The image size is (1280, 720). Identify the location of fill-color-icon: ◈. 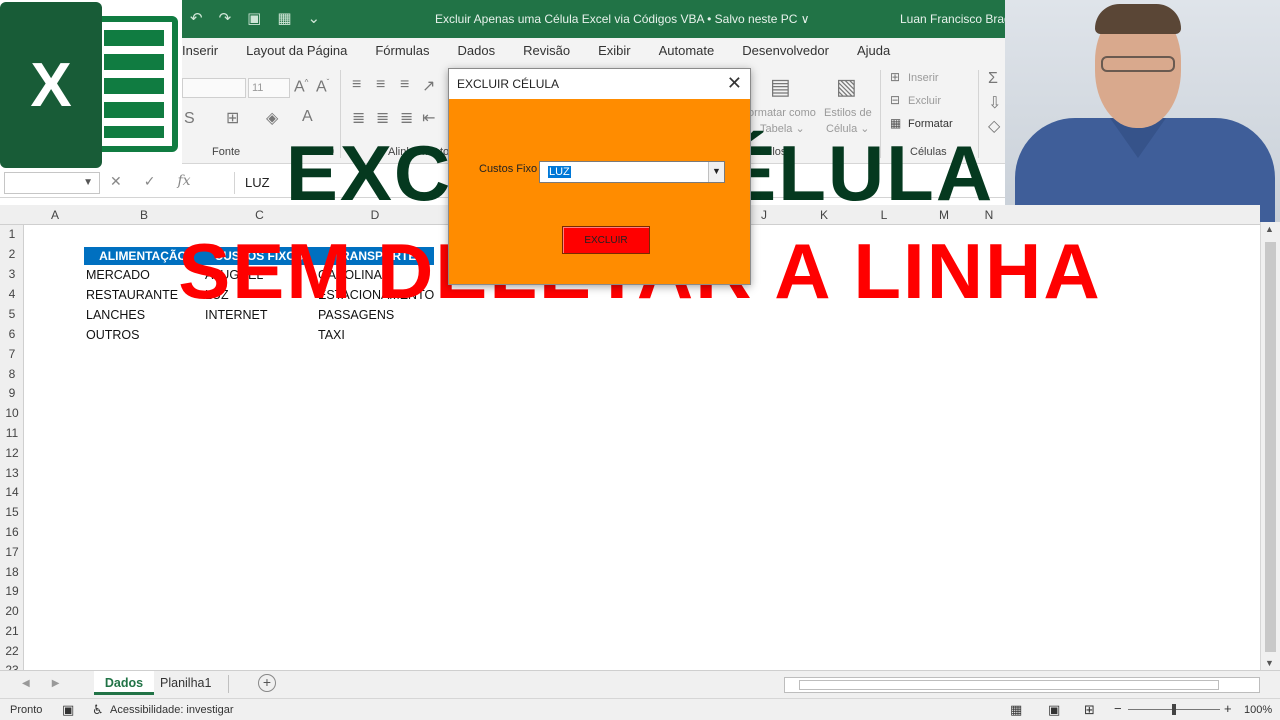
(272, 118).